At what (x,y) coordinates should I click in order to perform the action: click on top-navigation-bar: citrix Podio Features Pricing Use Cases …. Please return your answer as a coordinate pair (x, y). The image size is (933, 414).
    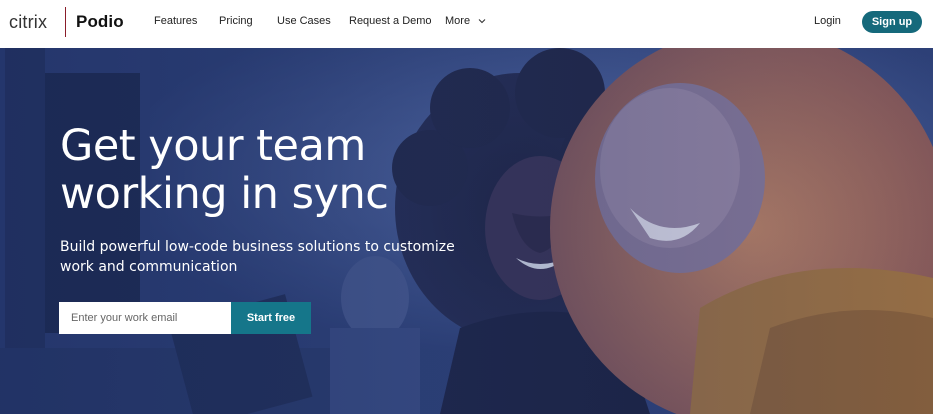
    Looking at the image, I should click on (466, 24).